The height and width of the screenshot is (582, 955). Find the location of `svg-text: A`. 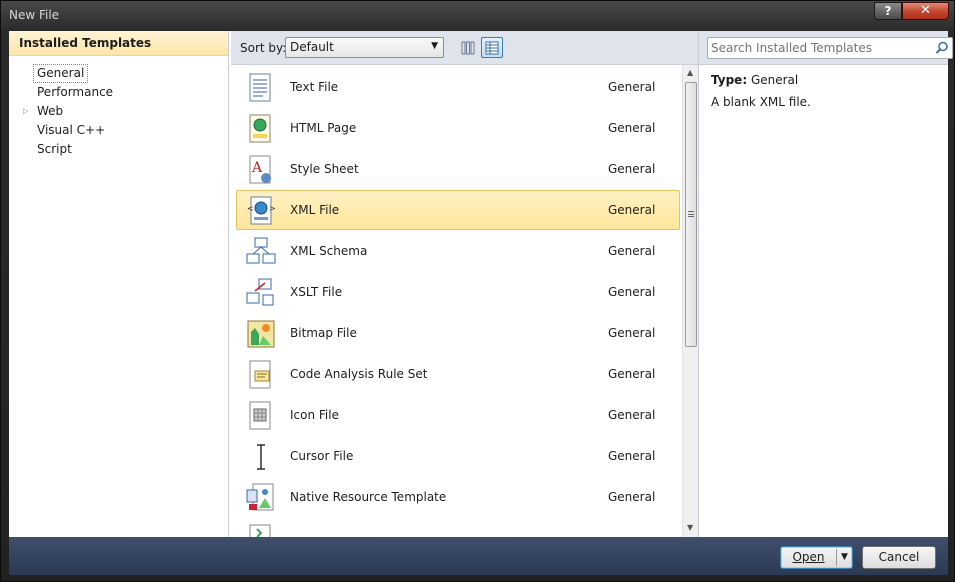

svg-text: A is located at coordinates (257, 168).